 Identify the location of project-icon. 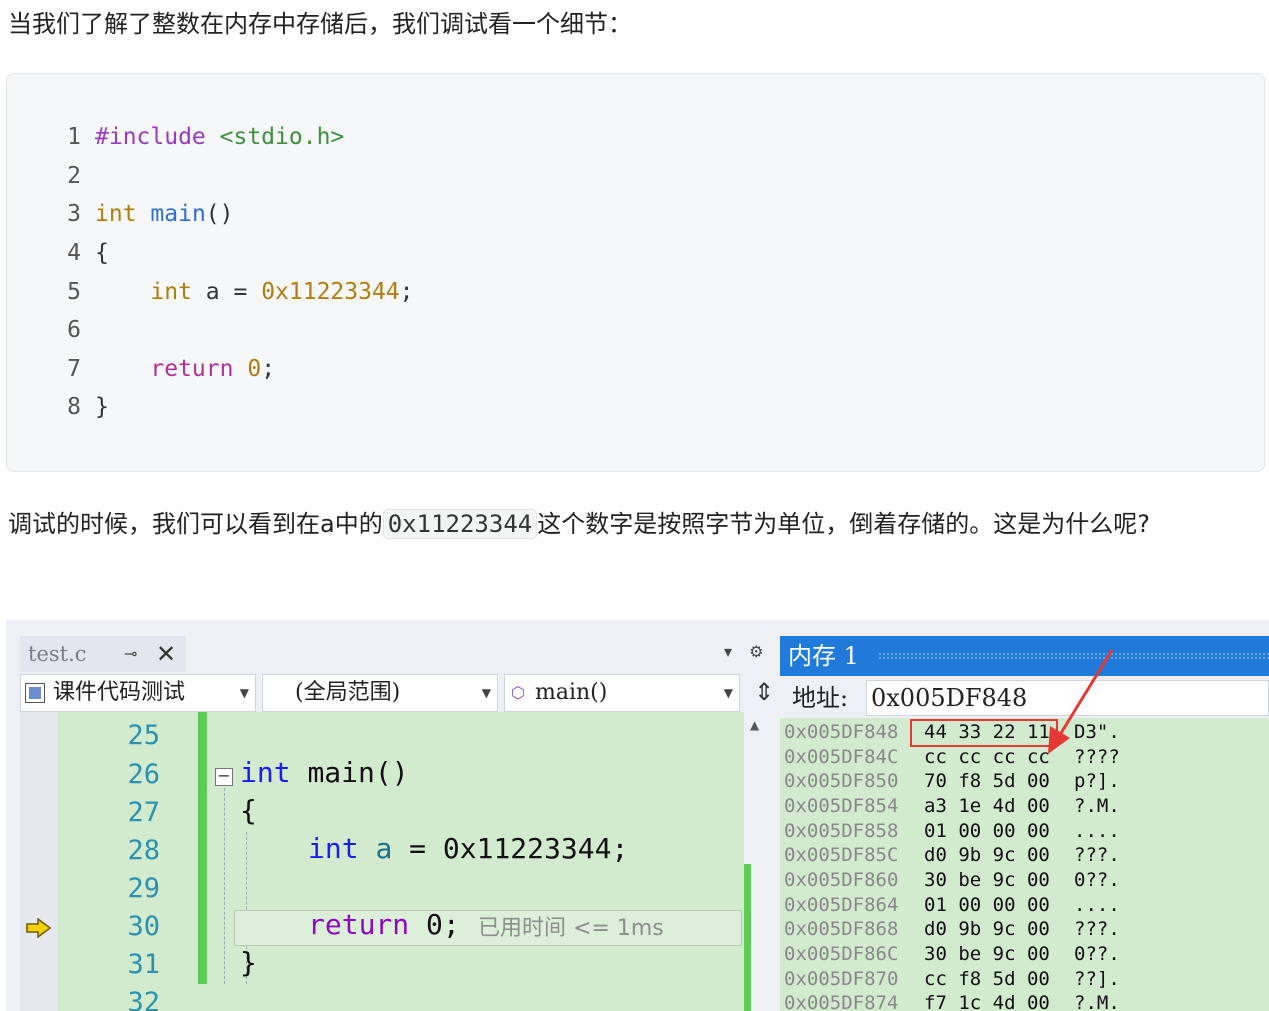
(35, 693).